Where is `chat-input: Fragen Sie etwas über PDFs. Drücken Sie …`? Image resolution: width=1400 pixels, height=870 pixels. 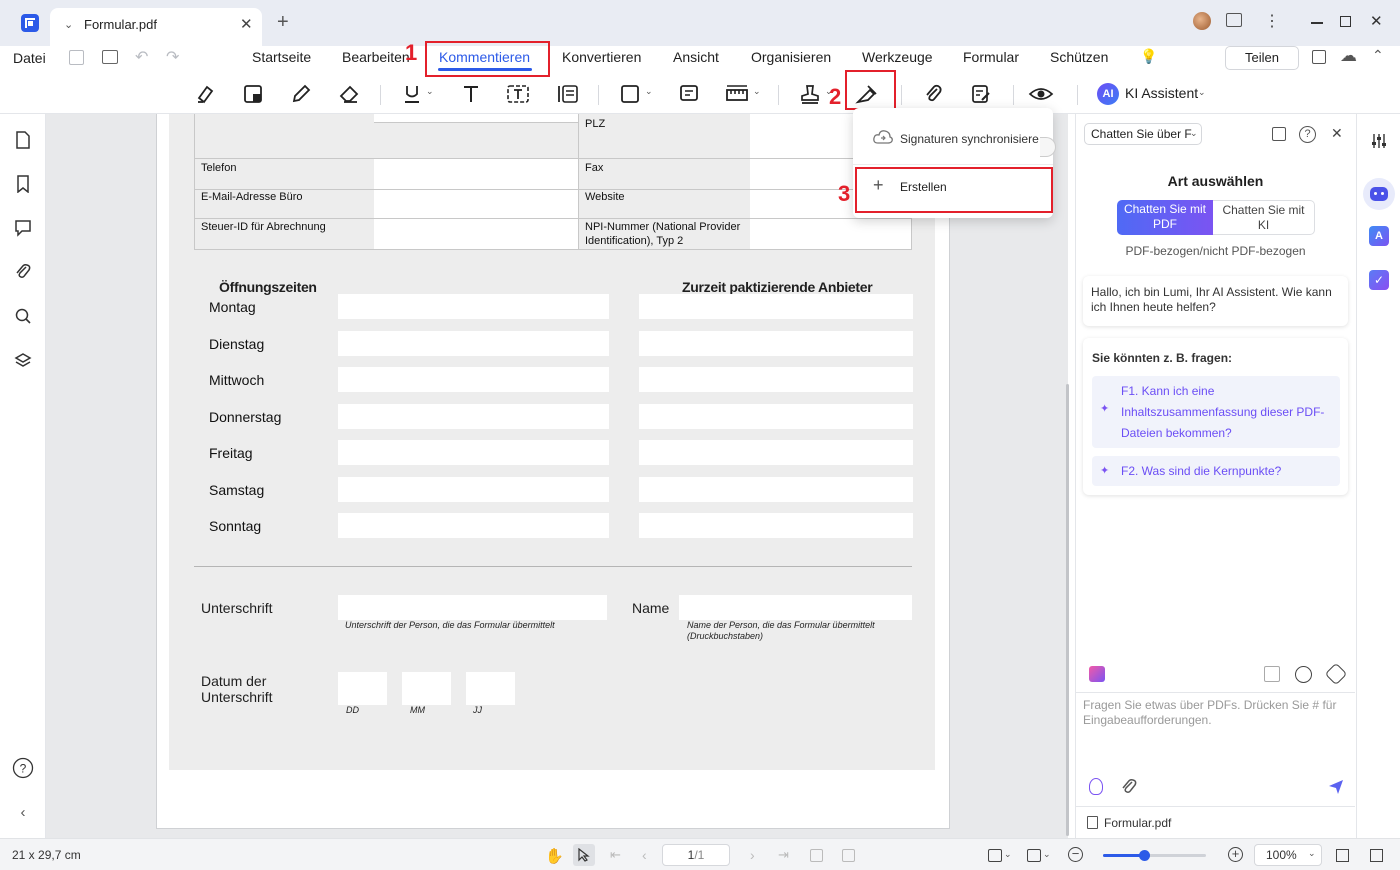
chat-input: Fragen Sie etwas über PDFs. Drücken Sie … is located at coordinates (1215, 723).